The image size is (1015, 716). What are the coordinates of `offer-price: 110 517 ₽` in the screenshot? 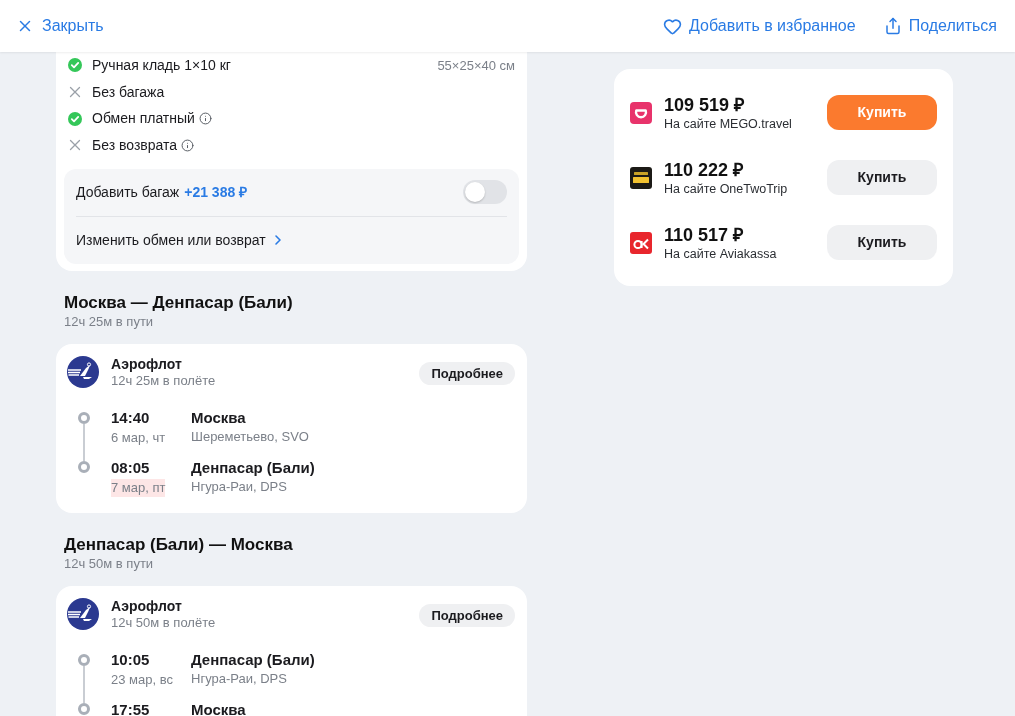 It's located at (704, 234).